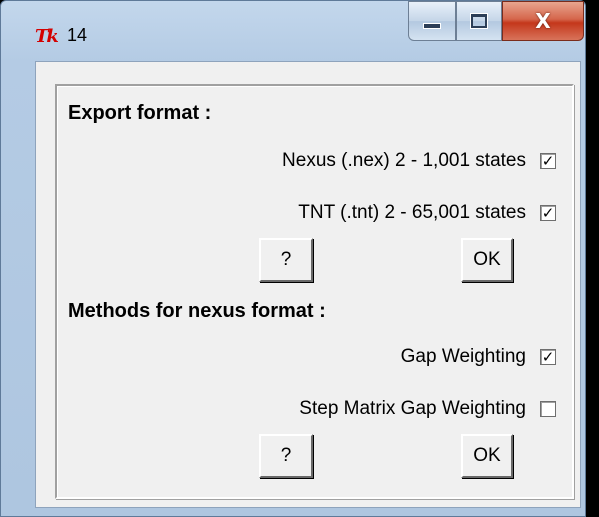 The image size is (599, 517). I want to click on maximize-button, so click(479, 21).